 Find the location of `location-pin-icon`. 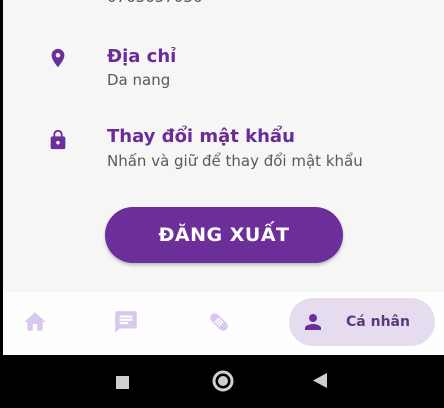

location-pin-icon is located at coordinates (58, 58).